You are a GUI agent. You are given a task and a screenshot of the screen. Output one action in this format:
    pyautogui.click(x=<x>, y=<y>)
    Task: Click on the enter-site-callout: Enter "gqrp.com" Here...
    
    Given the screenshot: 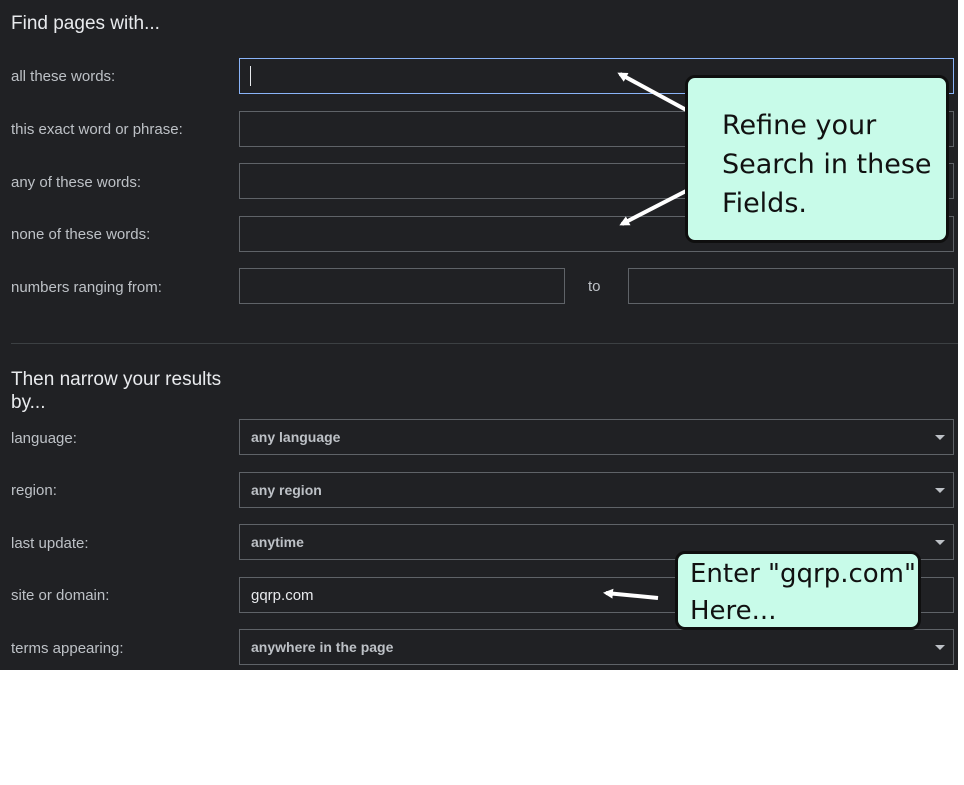 What is the action you would take?
    pyautogui.click(x=798, y=590)
    